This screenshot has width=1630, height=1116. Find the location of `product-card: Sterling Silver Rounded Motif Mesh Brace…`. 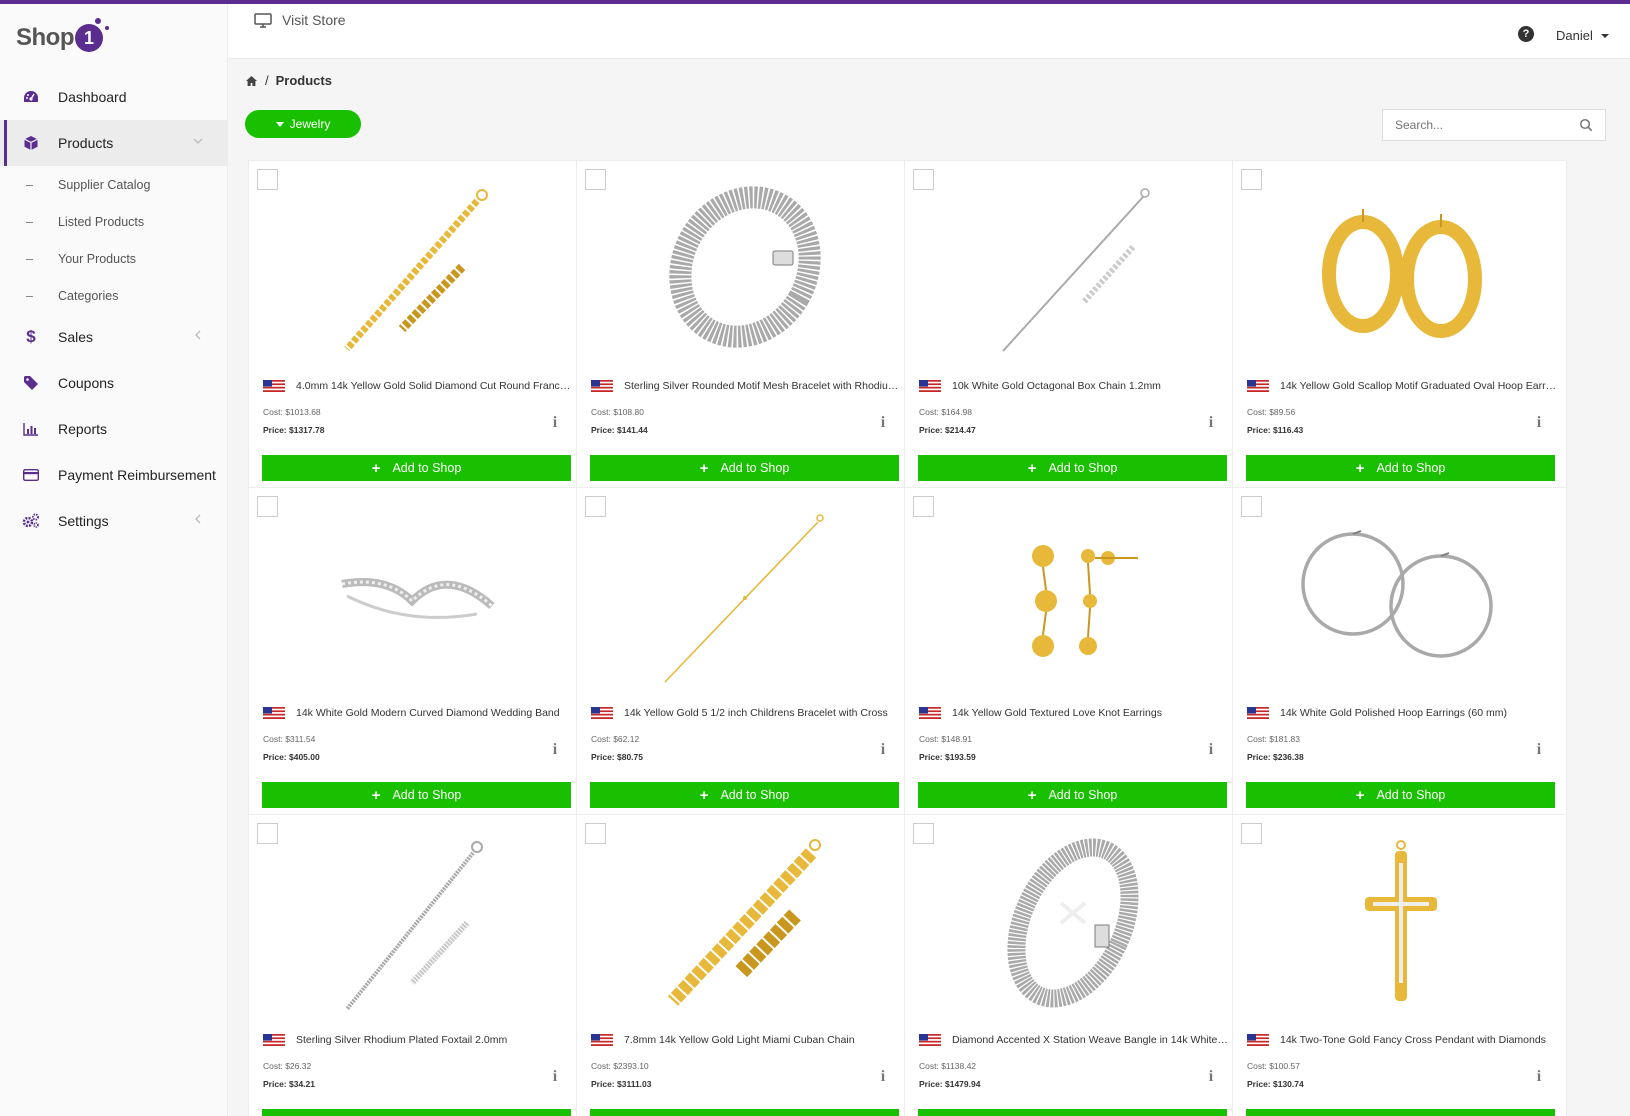

product-card: Sterling Silver Rounded Motif Mesh Brace… is located at coordinates (743, 326).